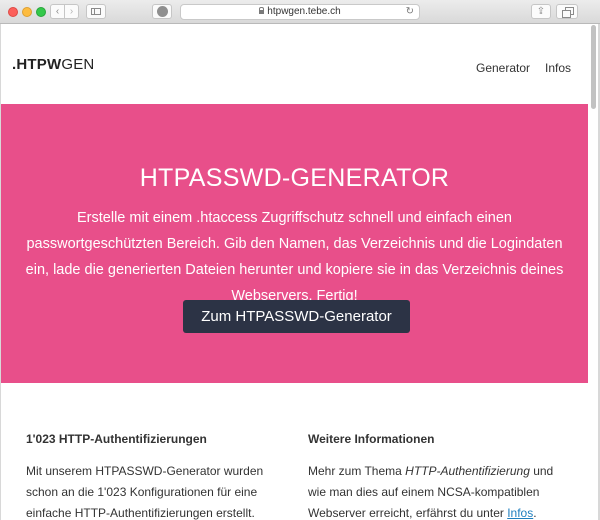 The image size is (600, 520). I want to click on adblock-icon, so click(162, 11).